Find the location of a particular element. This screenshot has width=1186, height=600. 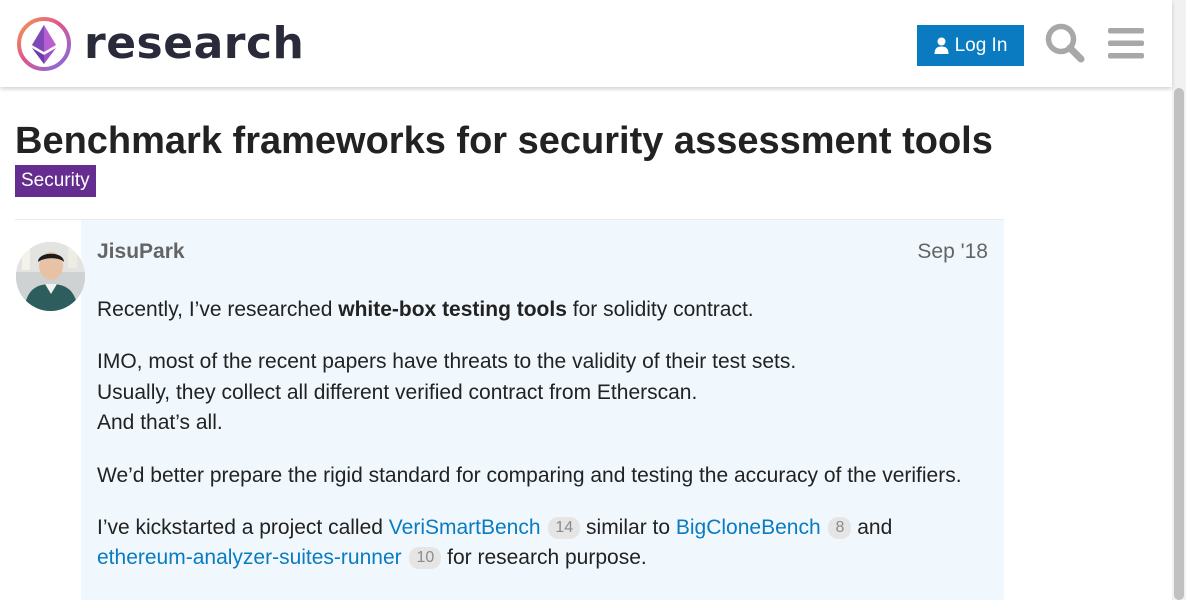

p1-text-before: Recently, I’ve researched is located at coordinates (218, 309).